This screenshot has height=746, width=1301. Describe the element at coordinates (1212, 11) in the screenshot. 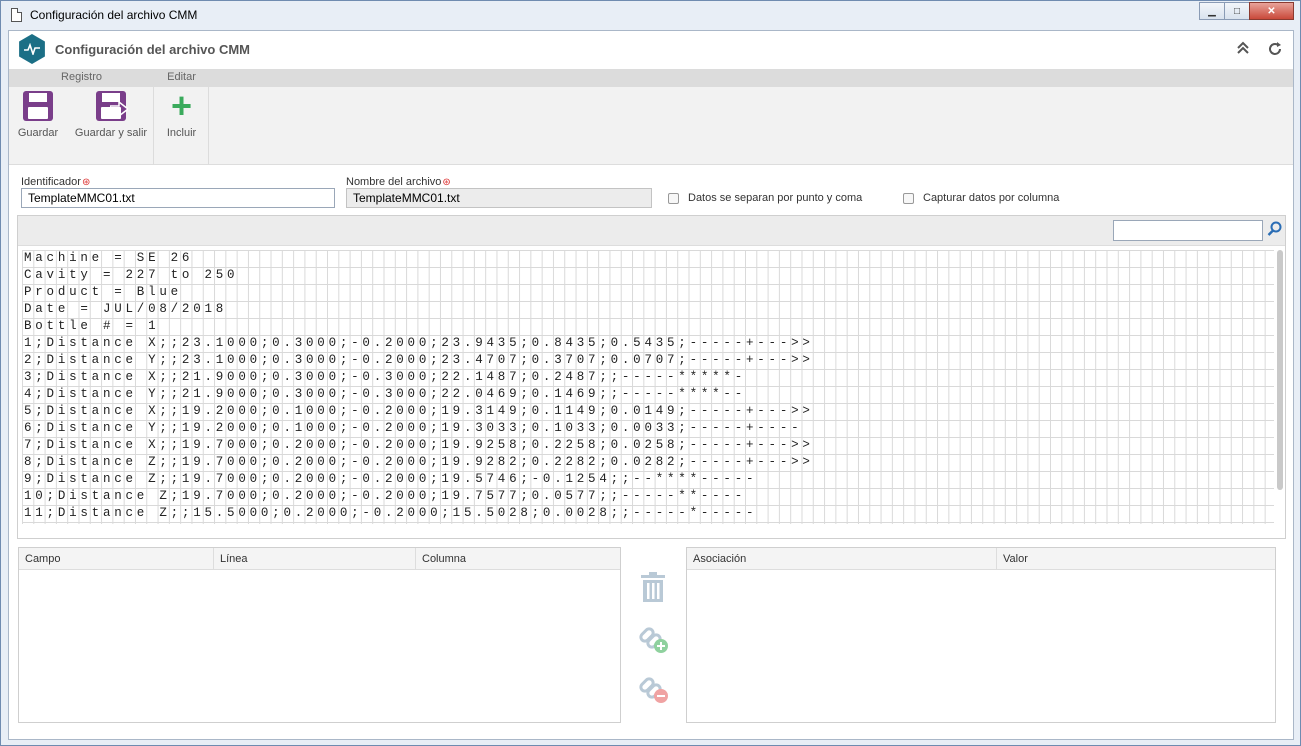

I see `minimize-button: ▁` at that location.